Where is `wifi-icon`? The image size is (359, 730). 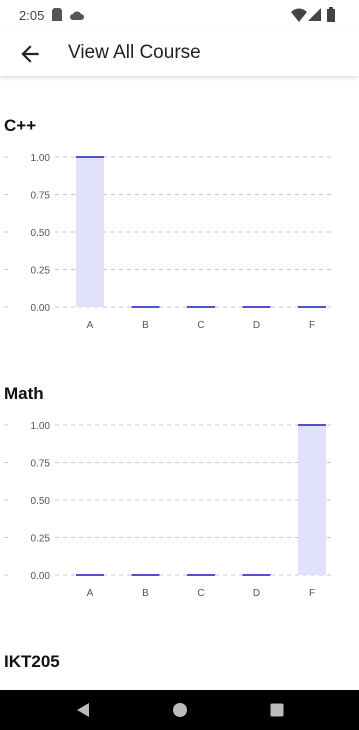 wifi-icon is located at coordinates (299, 15).